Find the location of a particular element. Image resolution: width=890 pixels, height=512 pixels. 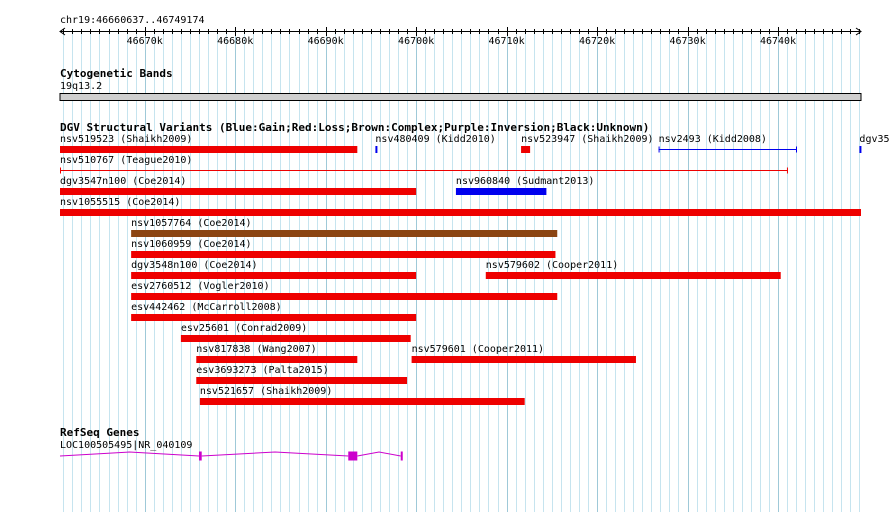

variant-label: dgv3548n100 (Coe2014) is located at coordinates (194, 265).